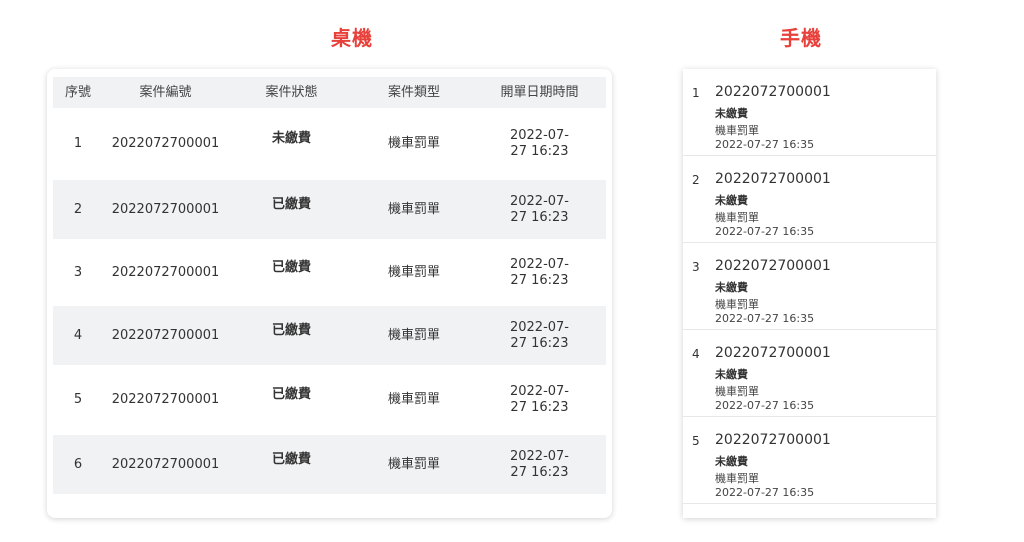 The width and height of the screenshot is (1024, 542). What do you see at coordinates (78, 464) in the screenshot?
I see `cell-seq: 6` at bounding box center [78, 464].